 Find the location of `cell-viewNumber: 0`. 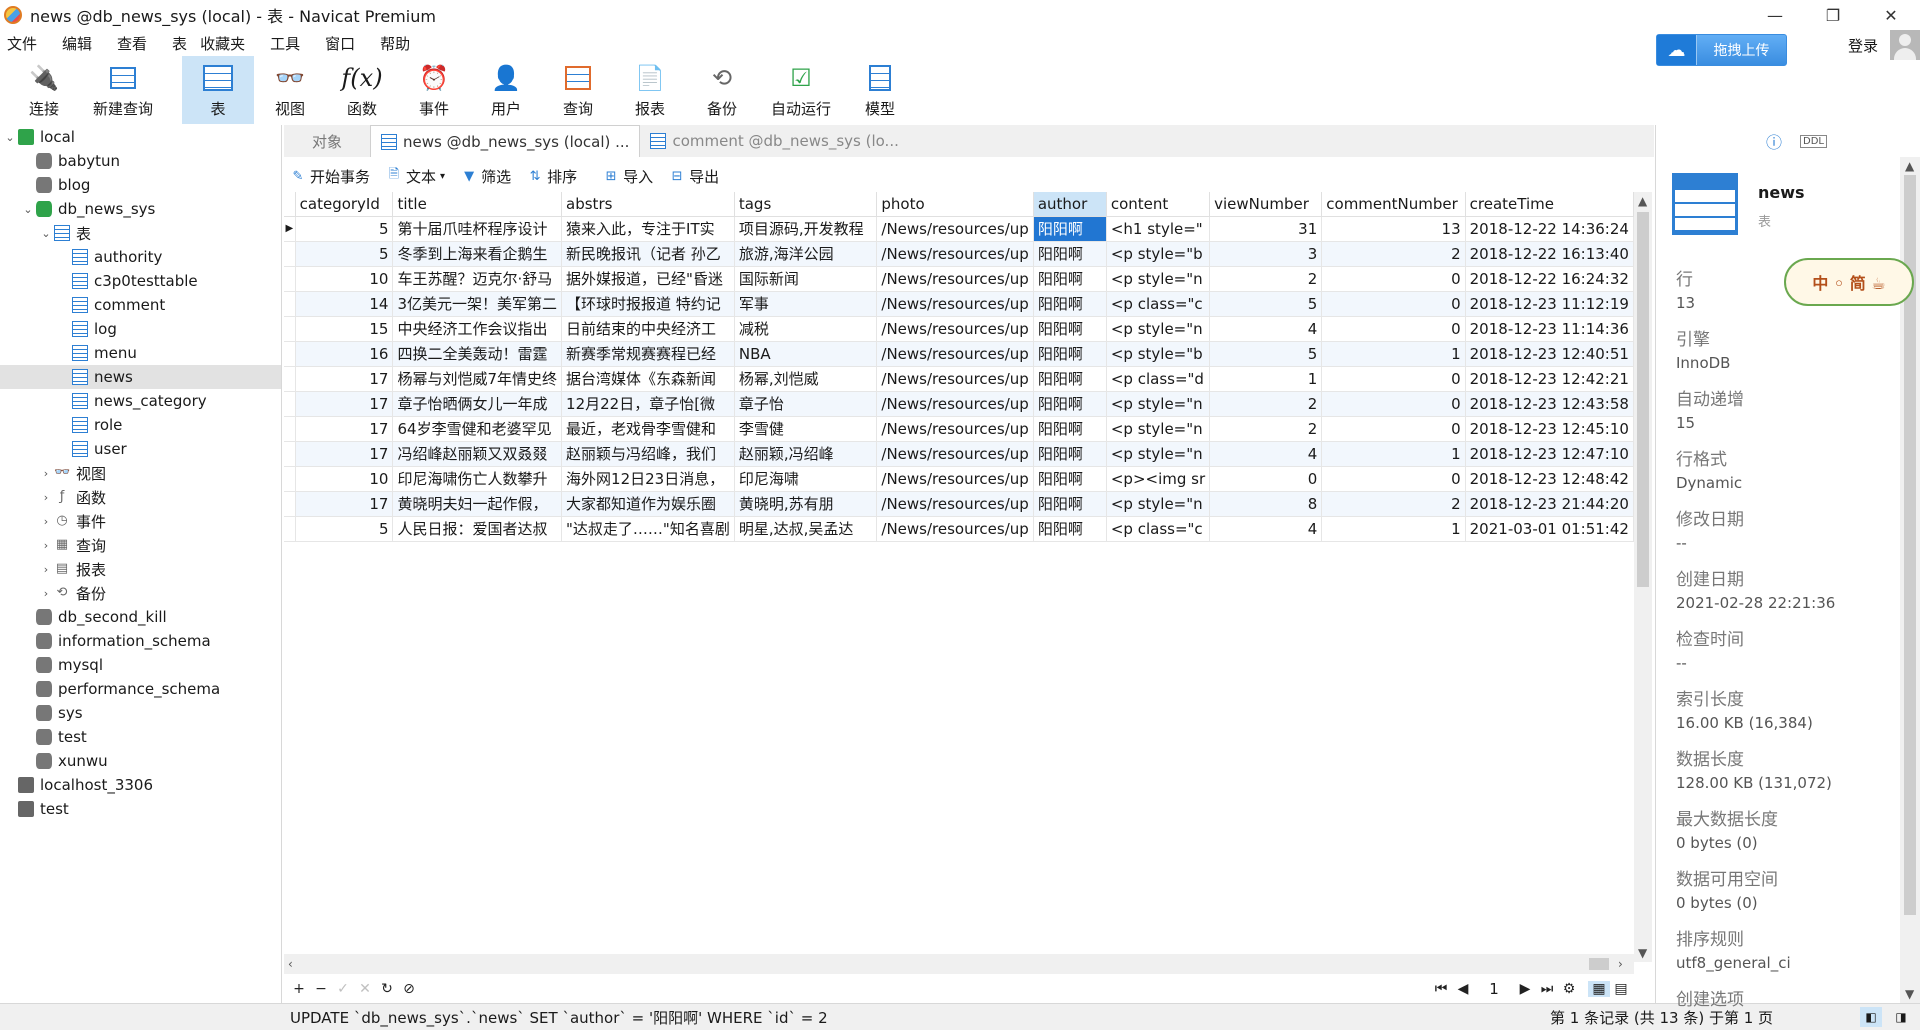

cell-viewNumber: 0 is located at coordinates (1266, 479).